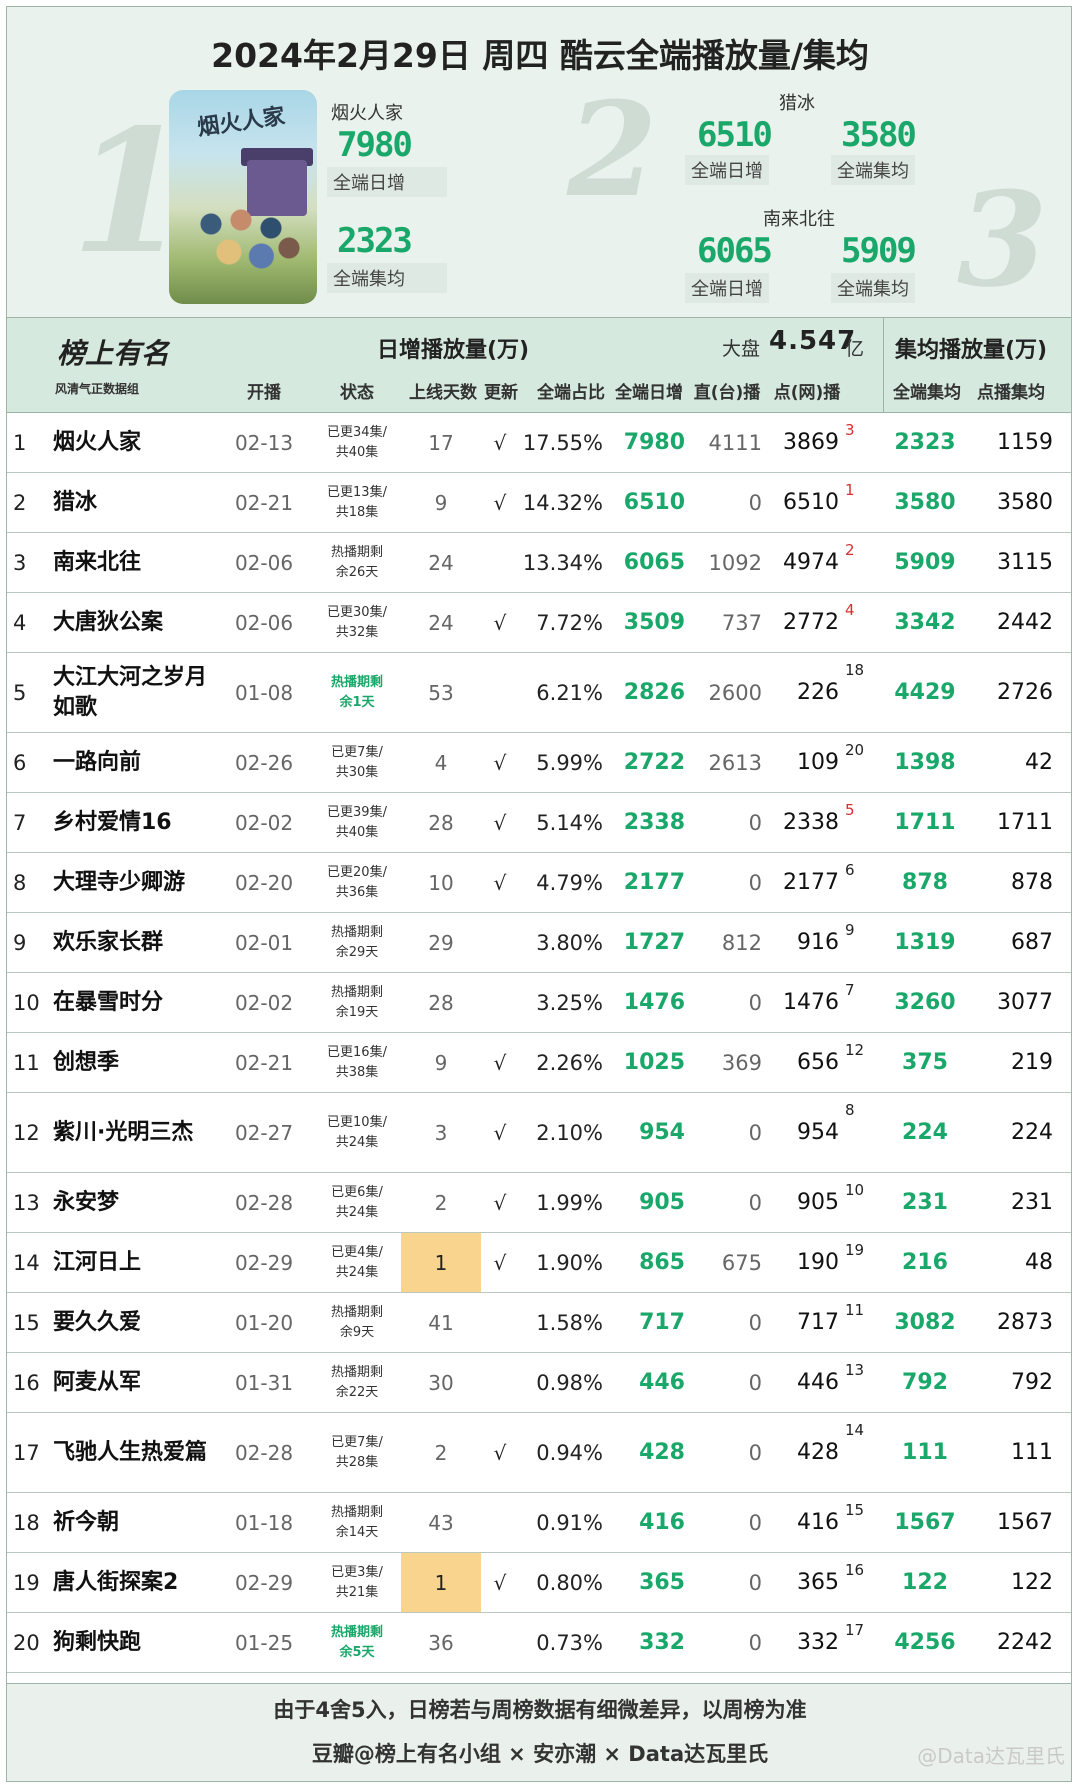  I want to click on avg-views-cell: 3342, so click(925, 622).